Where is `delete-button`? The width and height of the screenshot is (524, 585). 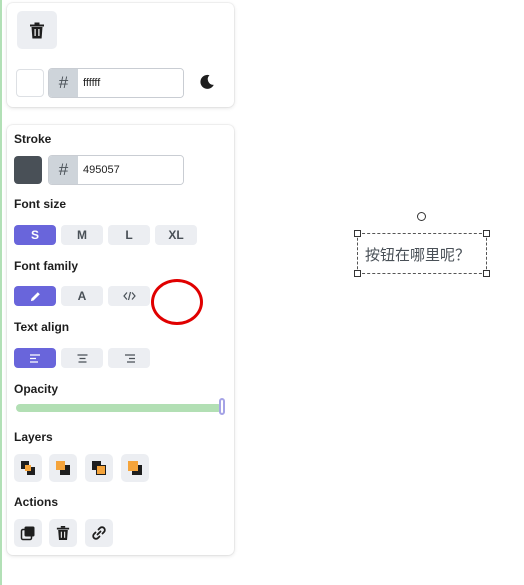 delete-button is located at coordinates (37, 30).